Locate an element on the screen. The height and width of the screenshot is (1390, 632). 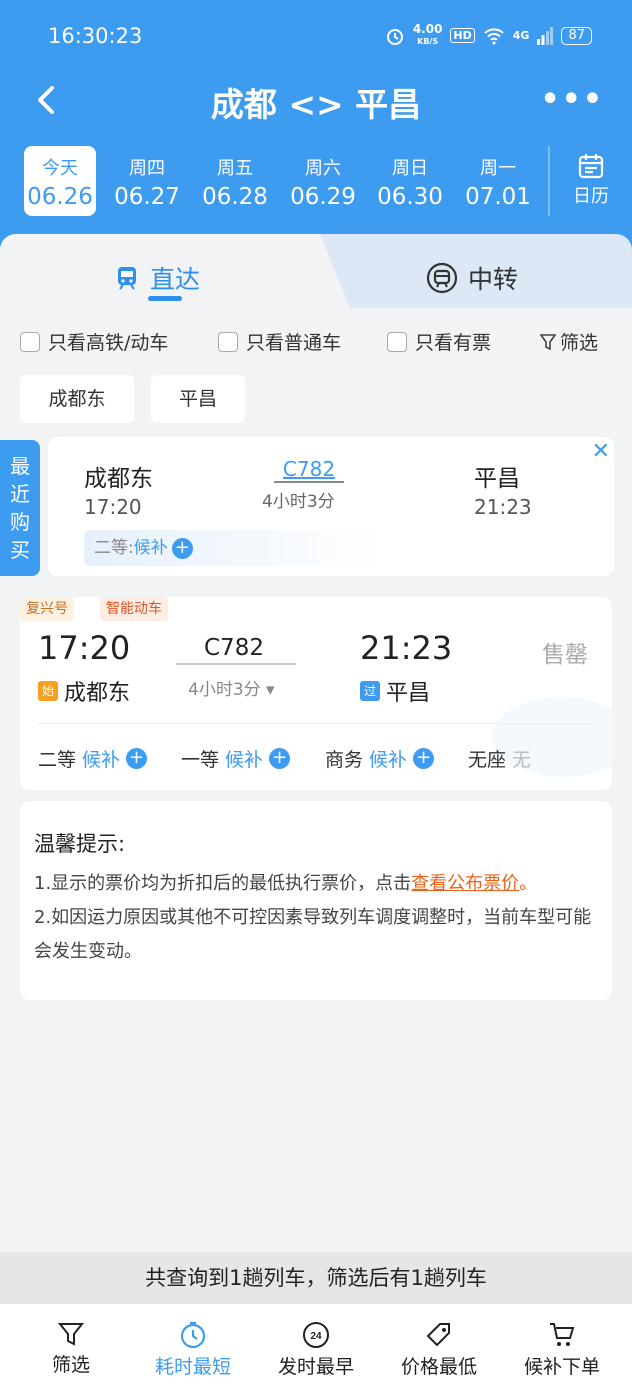
recent-to-station: 平昌 is located at coordinates (497, 479).